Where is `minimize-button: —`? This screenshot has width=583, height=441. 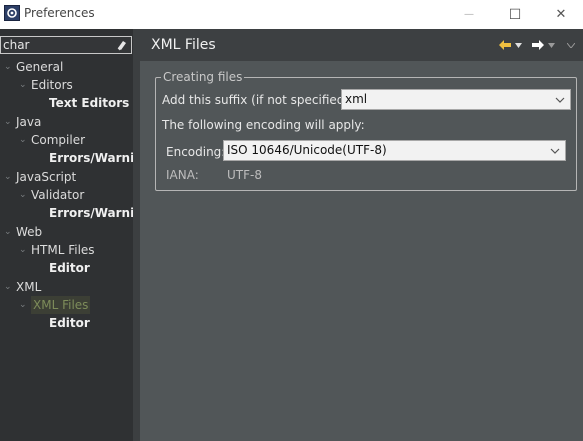 minimize-button: — is located at coordinates (469, 14).